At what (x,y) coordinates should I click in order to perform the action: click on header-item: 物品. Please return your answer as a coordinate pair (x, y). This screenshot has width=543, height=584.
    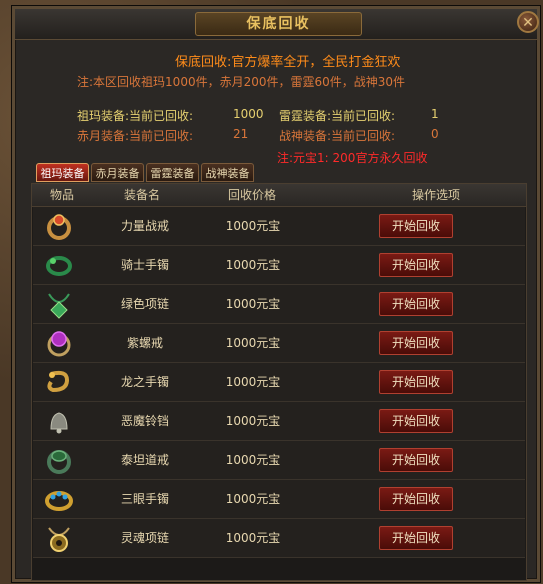
    Looking at the image, I should click on (62, 195).